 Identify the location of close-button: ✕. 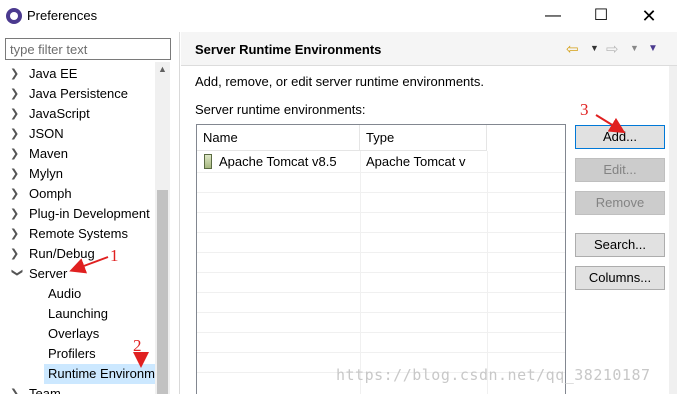
(649, 16).